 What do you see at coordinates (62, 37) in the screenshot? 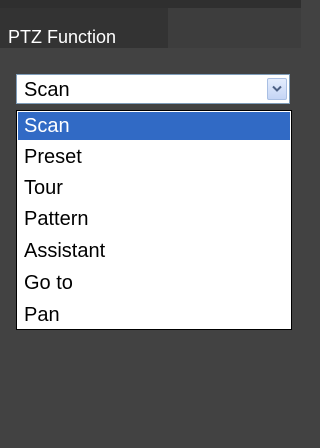
I see `tab-label: PTZ Function` at bounding box center [62, 37].